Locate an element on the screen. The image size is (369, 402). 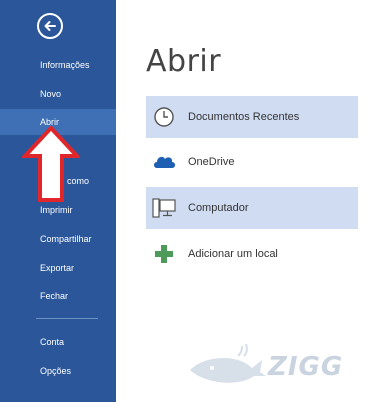
watermark-text: ZIGG is located at coordinates (306, 367).